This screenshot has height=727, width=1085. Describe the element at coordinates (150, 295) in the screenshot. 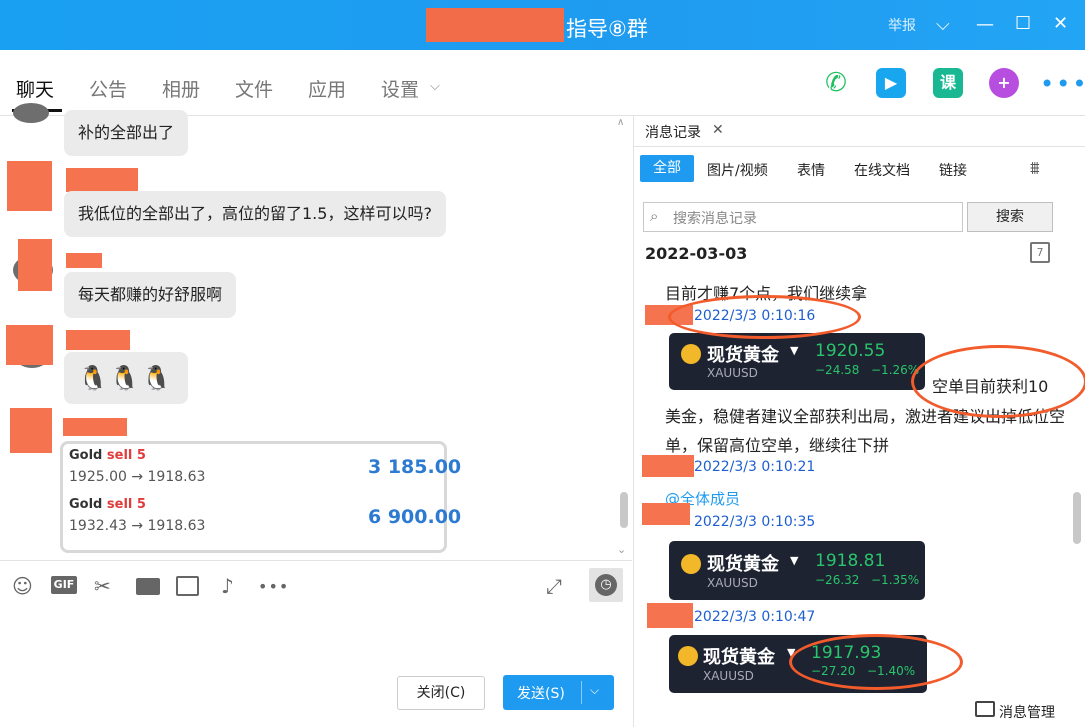

I see `message-bubble: 每天都赚的好舒服啊` at that location.